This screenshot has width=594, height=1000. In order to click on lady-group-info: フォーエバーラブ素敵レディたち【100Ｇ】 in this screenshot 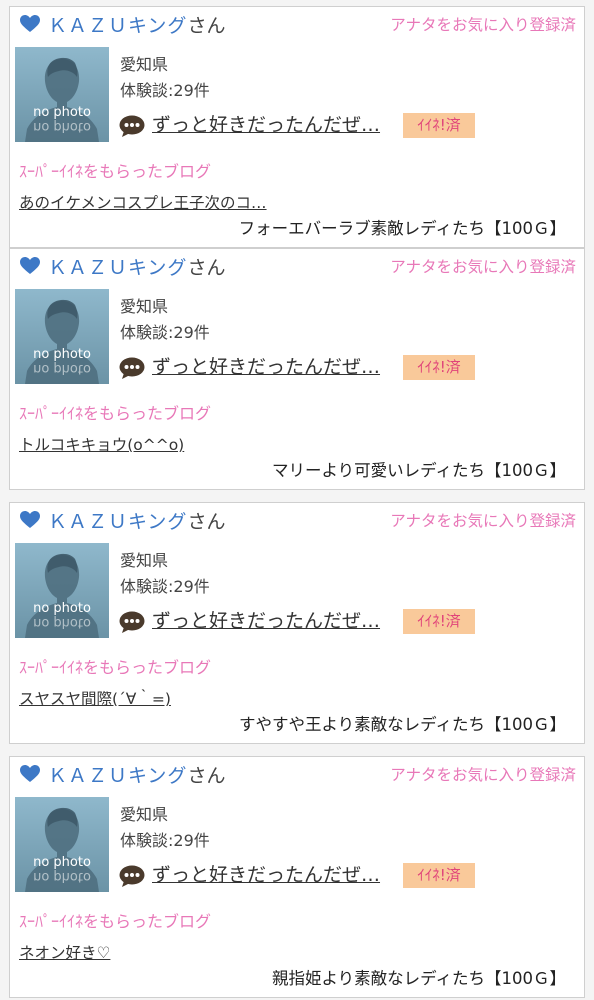, I will do `click(402, 228)`.